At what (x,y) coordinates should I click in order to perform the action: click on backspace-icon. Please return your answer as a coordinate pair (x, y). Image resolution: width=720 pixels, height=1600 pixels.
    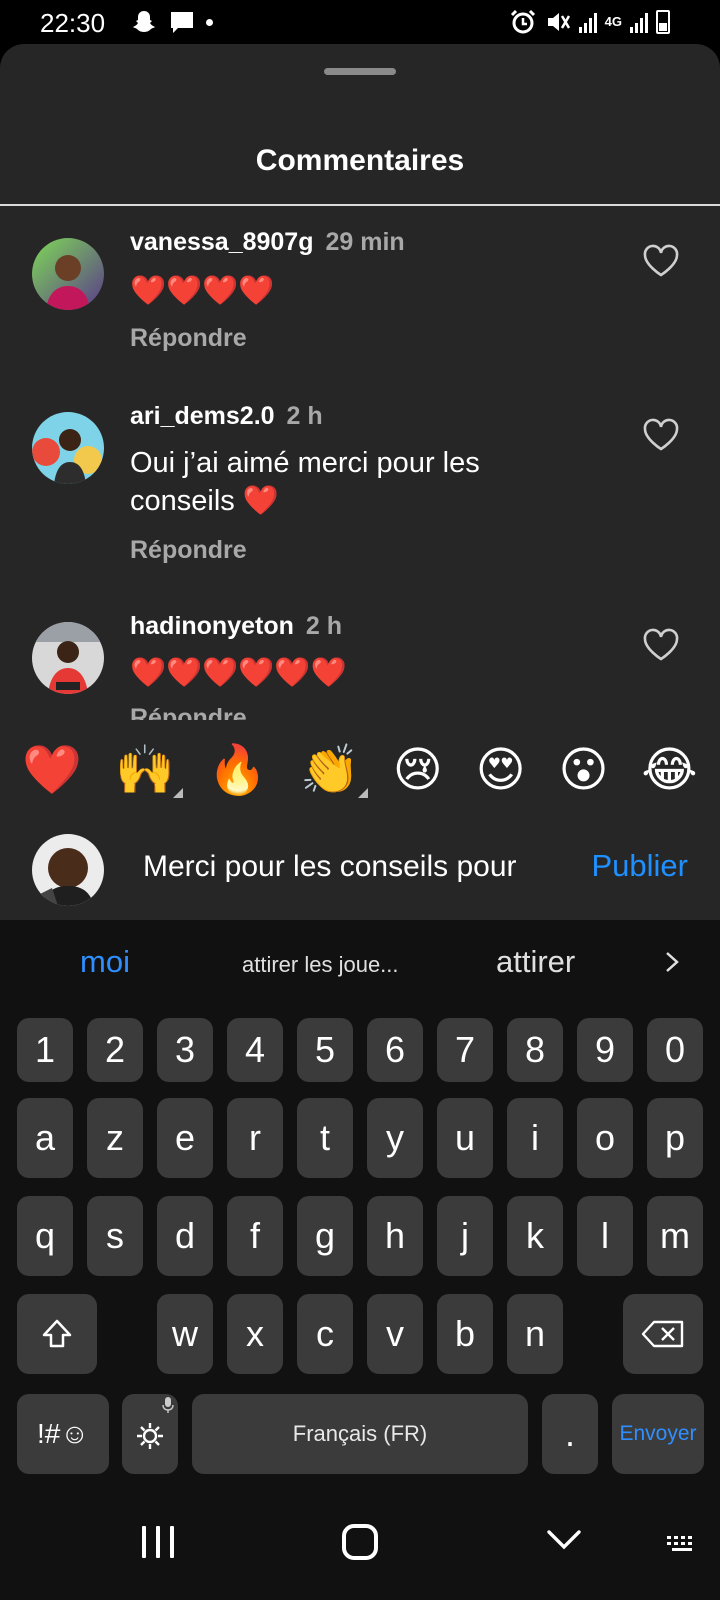
    Looking at the image, I should click on (662, 1334).